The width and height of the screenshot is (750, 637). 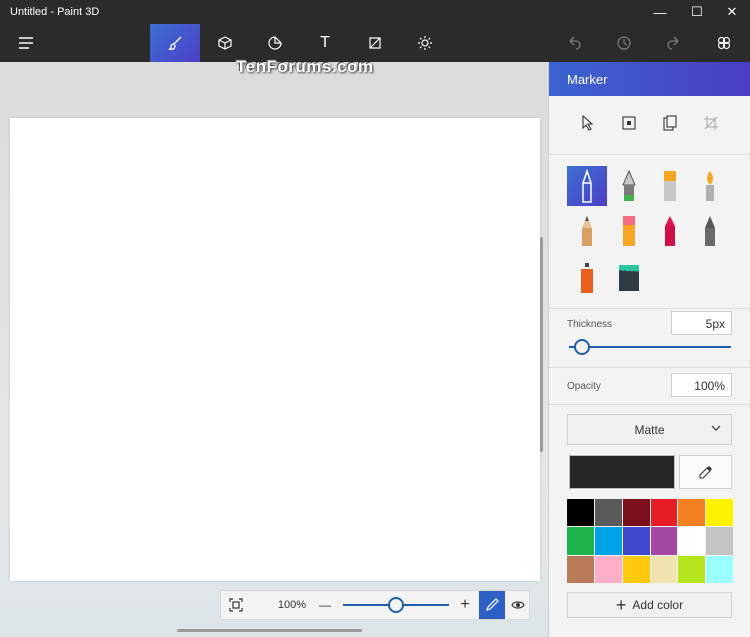 What do you see at coordinates (697, 12) in the screenshot?
I see `maximize-button: ☐` at bounding box center [697, 12].